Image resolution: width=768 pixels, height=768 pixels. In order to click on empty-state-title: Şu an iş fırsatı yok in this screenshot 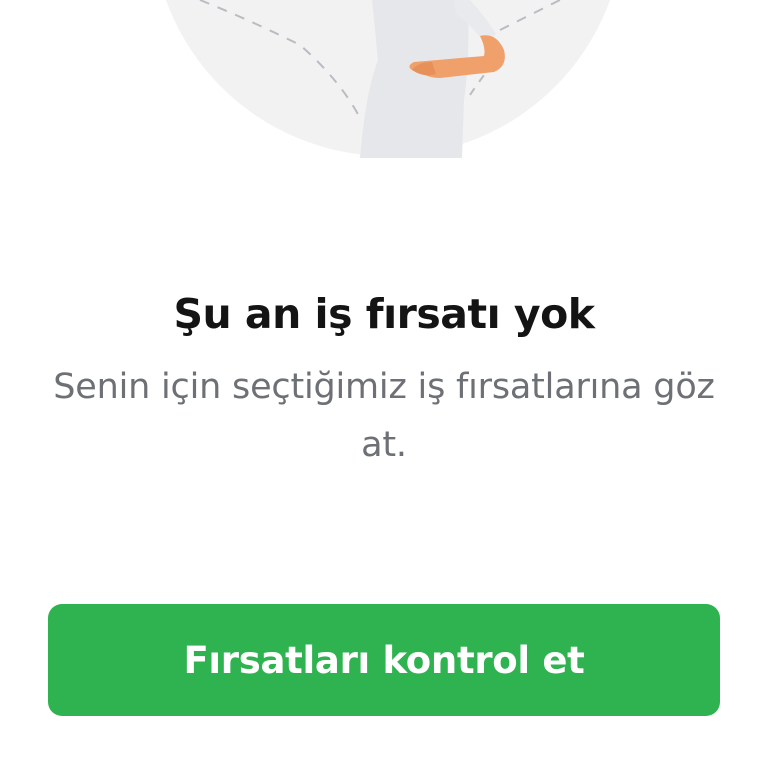, I will do `click(384, 314)`.